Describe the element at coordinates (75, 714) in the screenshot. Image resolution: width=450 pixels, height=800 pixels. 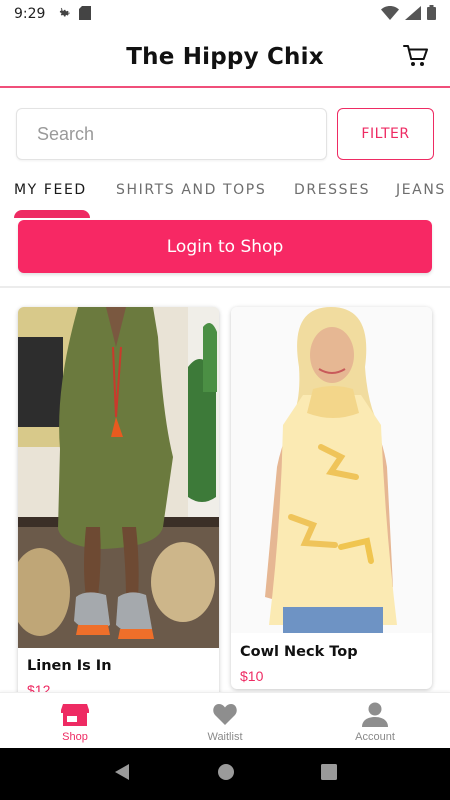
I see `store-icon` at that location.